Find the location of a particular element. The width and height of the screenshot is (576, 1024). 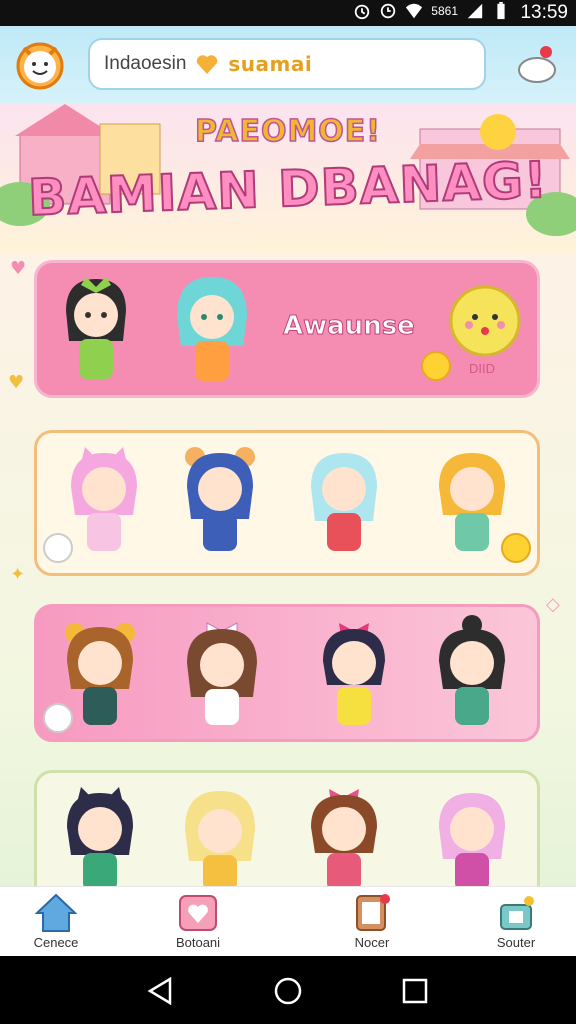

clock-time: 13:59 is located at coordinates (544, 12).